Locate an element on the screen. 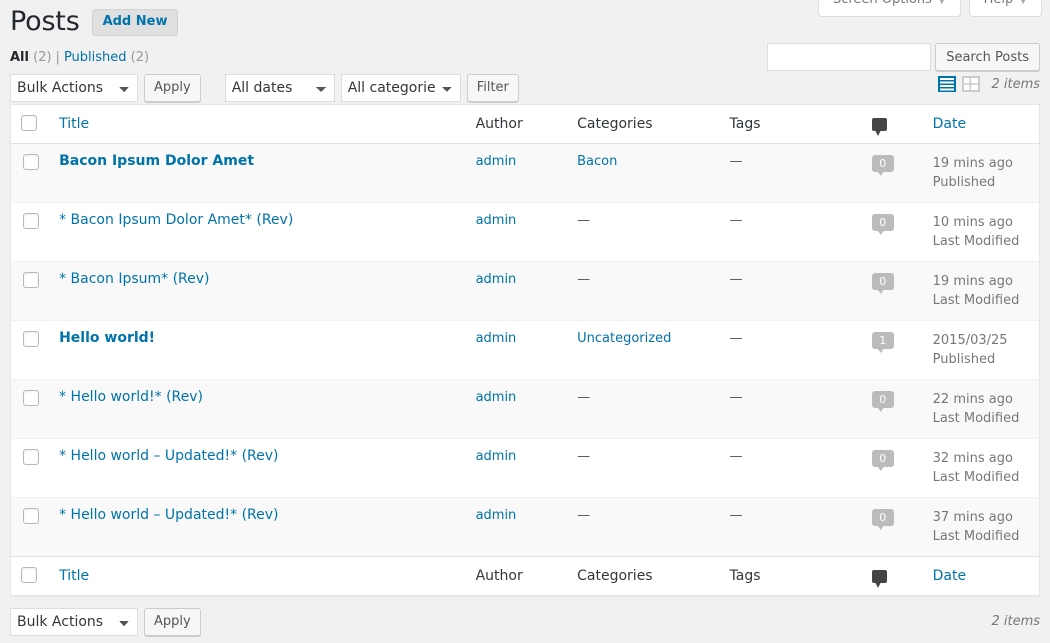 Image resolution: width=1050 pixels, height=643 pixels. post-title-link: * Hello world!* (Rev) is located at coordinates (131, 396).